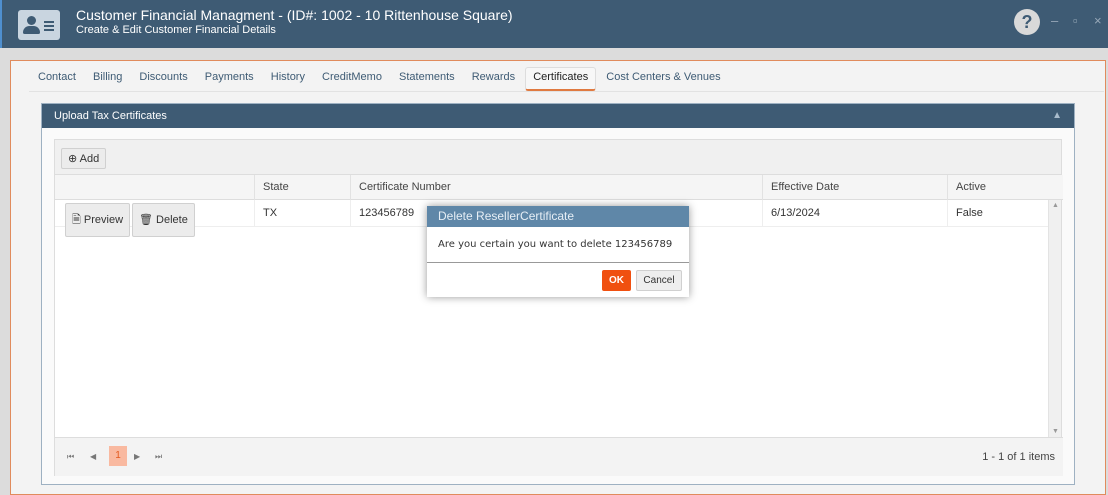 This screenshot has width=1108, height=495. Describe the element at coordinates (1075, 20) in the screenshot. I see `maximize-icon: ▫` at that location.